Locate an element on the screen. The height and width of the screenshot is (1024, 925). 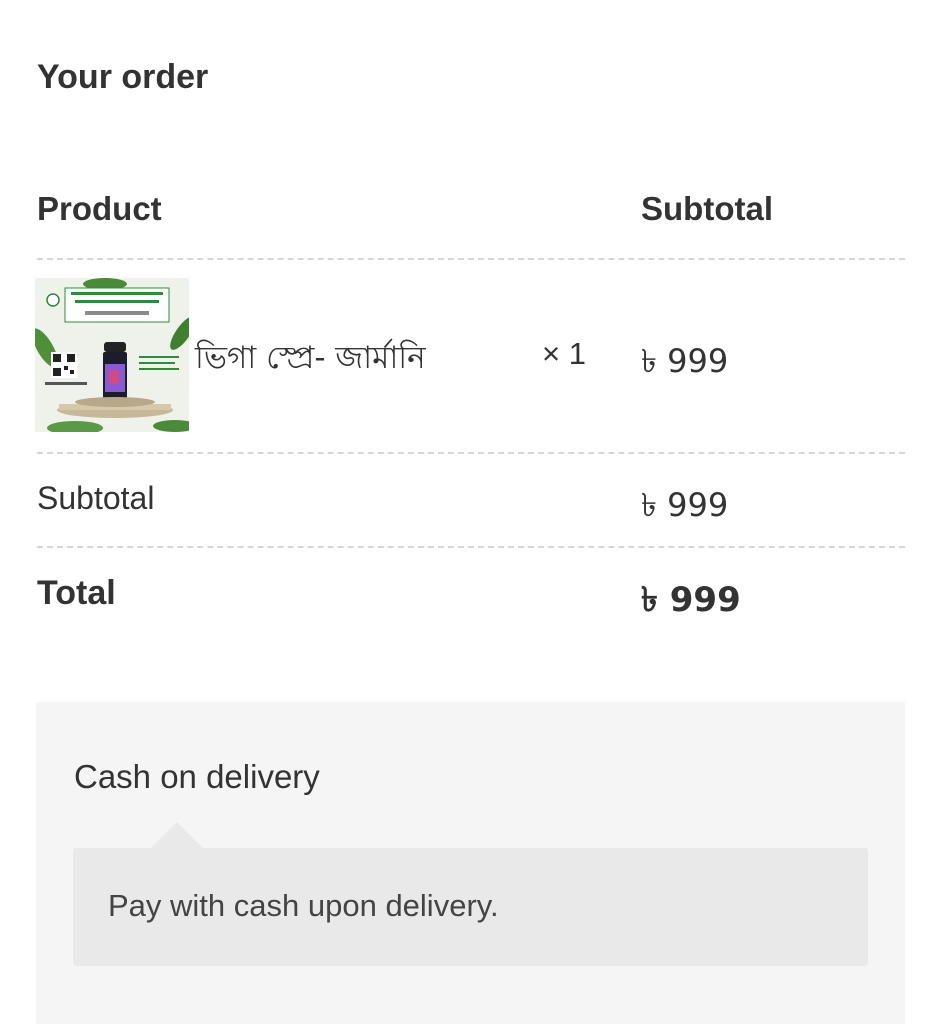
product-image is located at coordinates (112, 355).